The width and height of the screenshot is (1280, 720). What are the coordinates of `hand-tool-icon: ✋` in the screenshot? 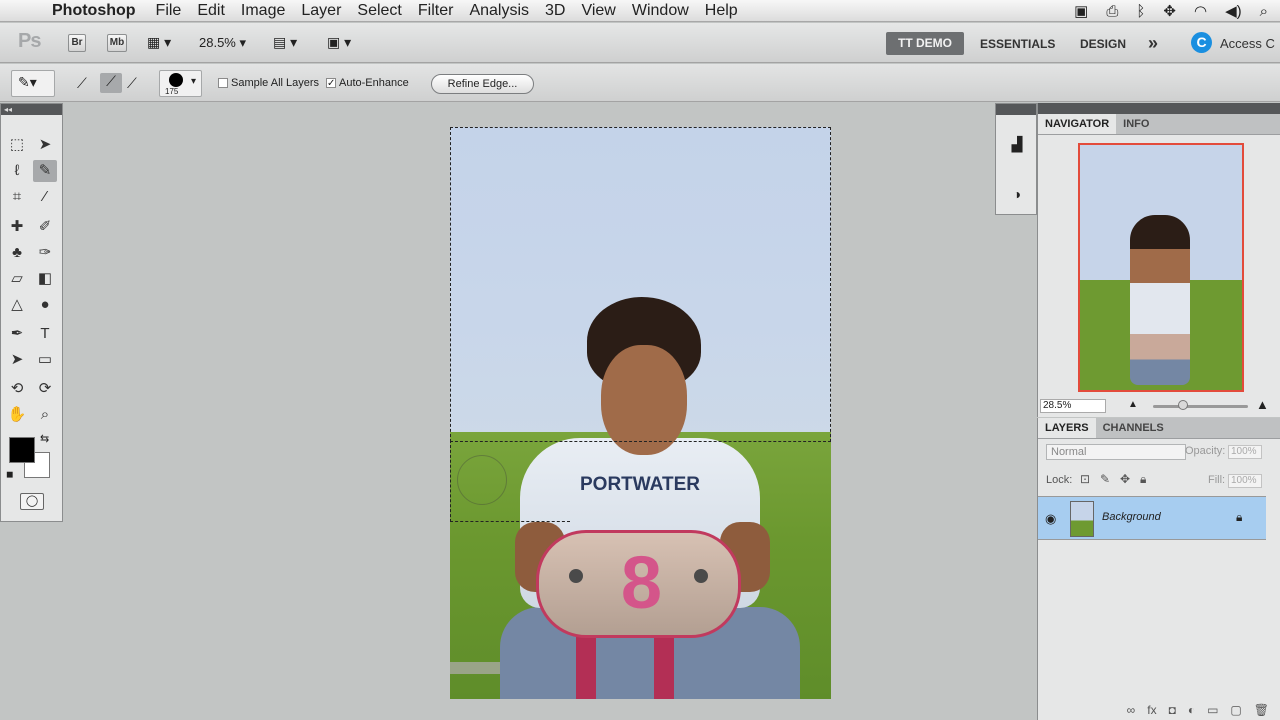 It's located at (17, 415).